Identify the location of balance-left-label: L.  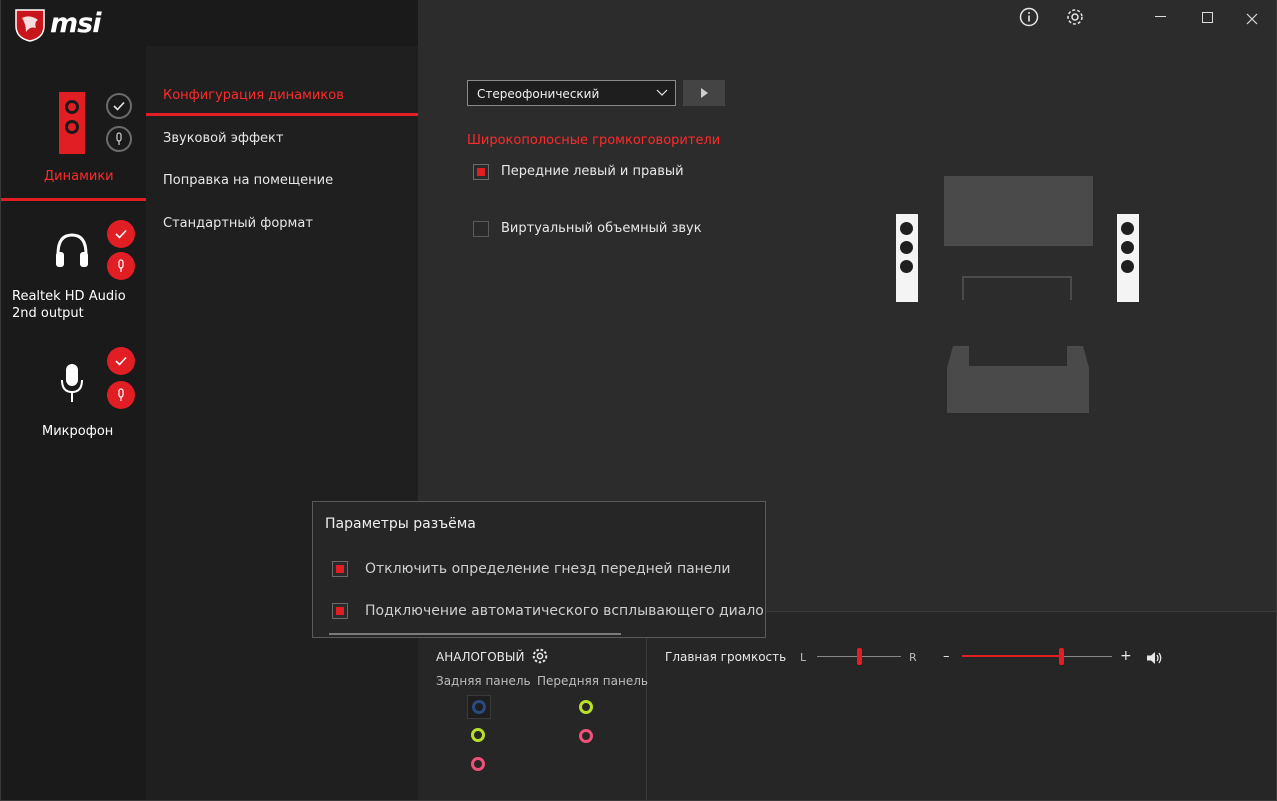
(803, 657).